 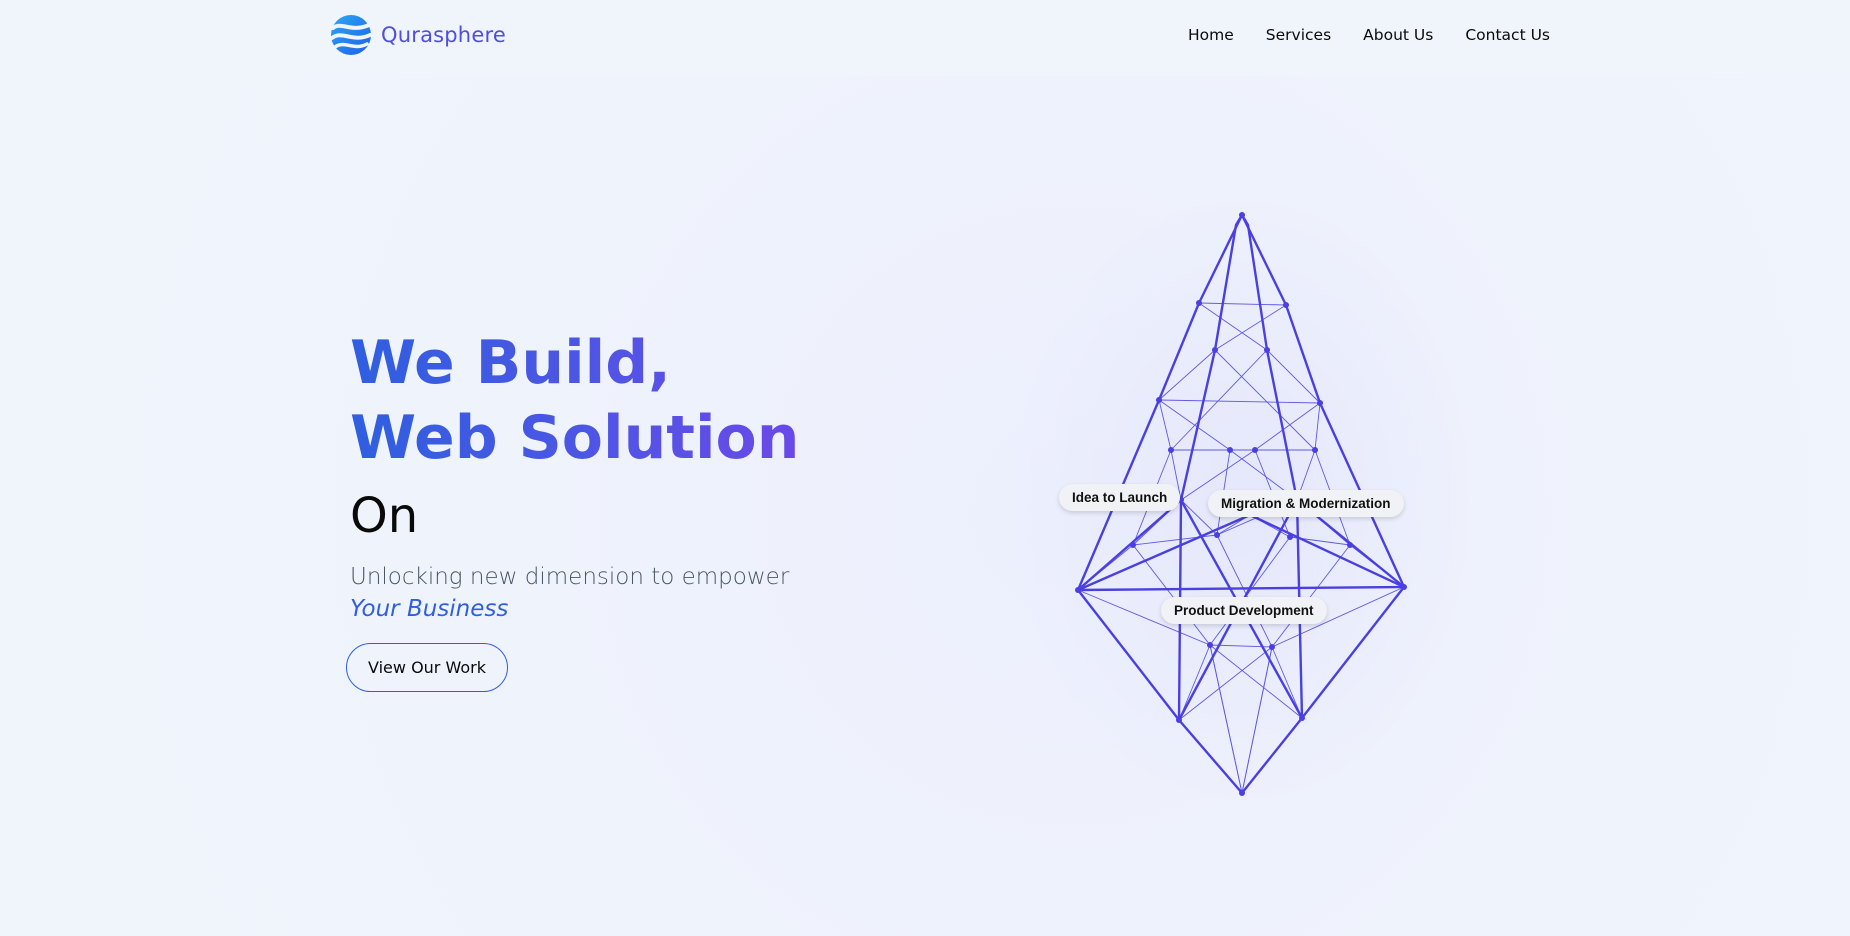 I want to click on nav-about-us: About Us, so click(x=1398, y=35).